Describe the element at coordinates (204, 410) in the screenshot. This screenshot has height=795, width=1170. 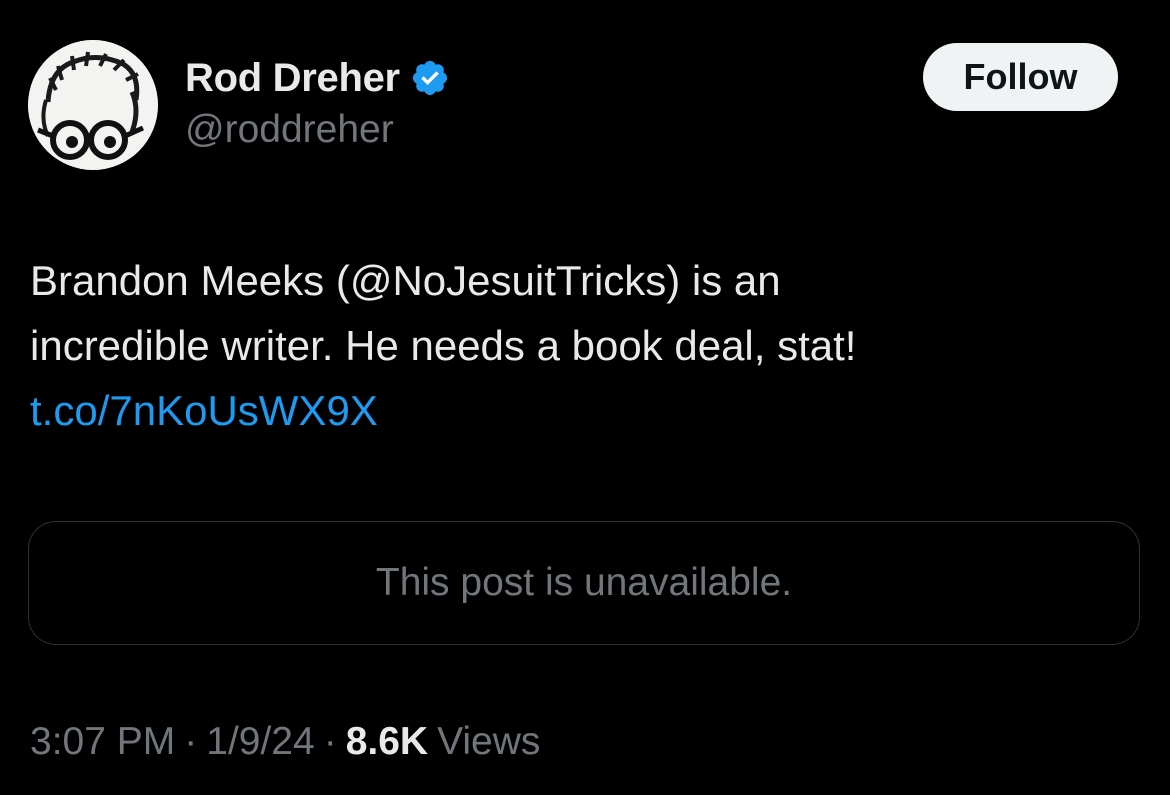
I see `tweet-link: t.co/7nKoUsWX9X` at that location.